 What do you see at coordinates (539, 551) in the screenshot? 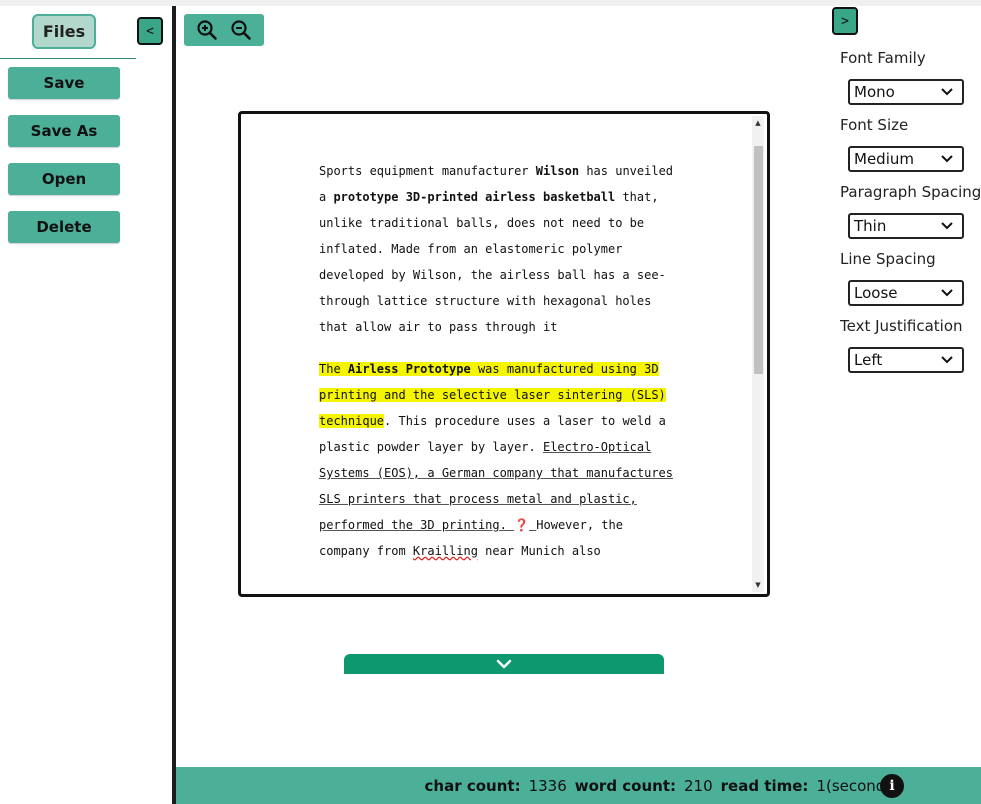
I see `text: near Munich also` at bounding box center [539, 551].